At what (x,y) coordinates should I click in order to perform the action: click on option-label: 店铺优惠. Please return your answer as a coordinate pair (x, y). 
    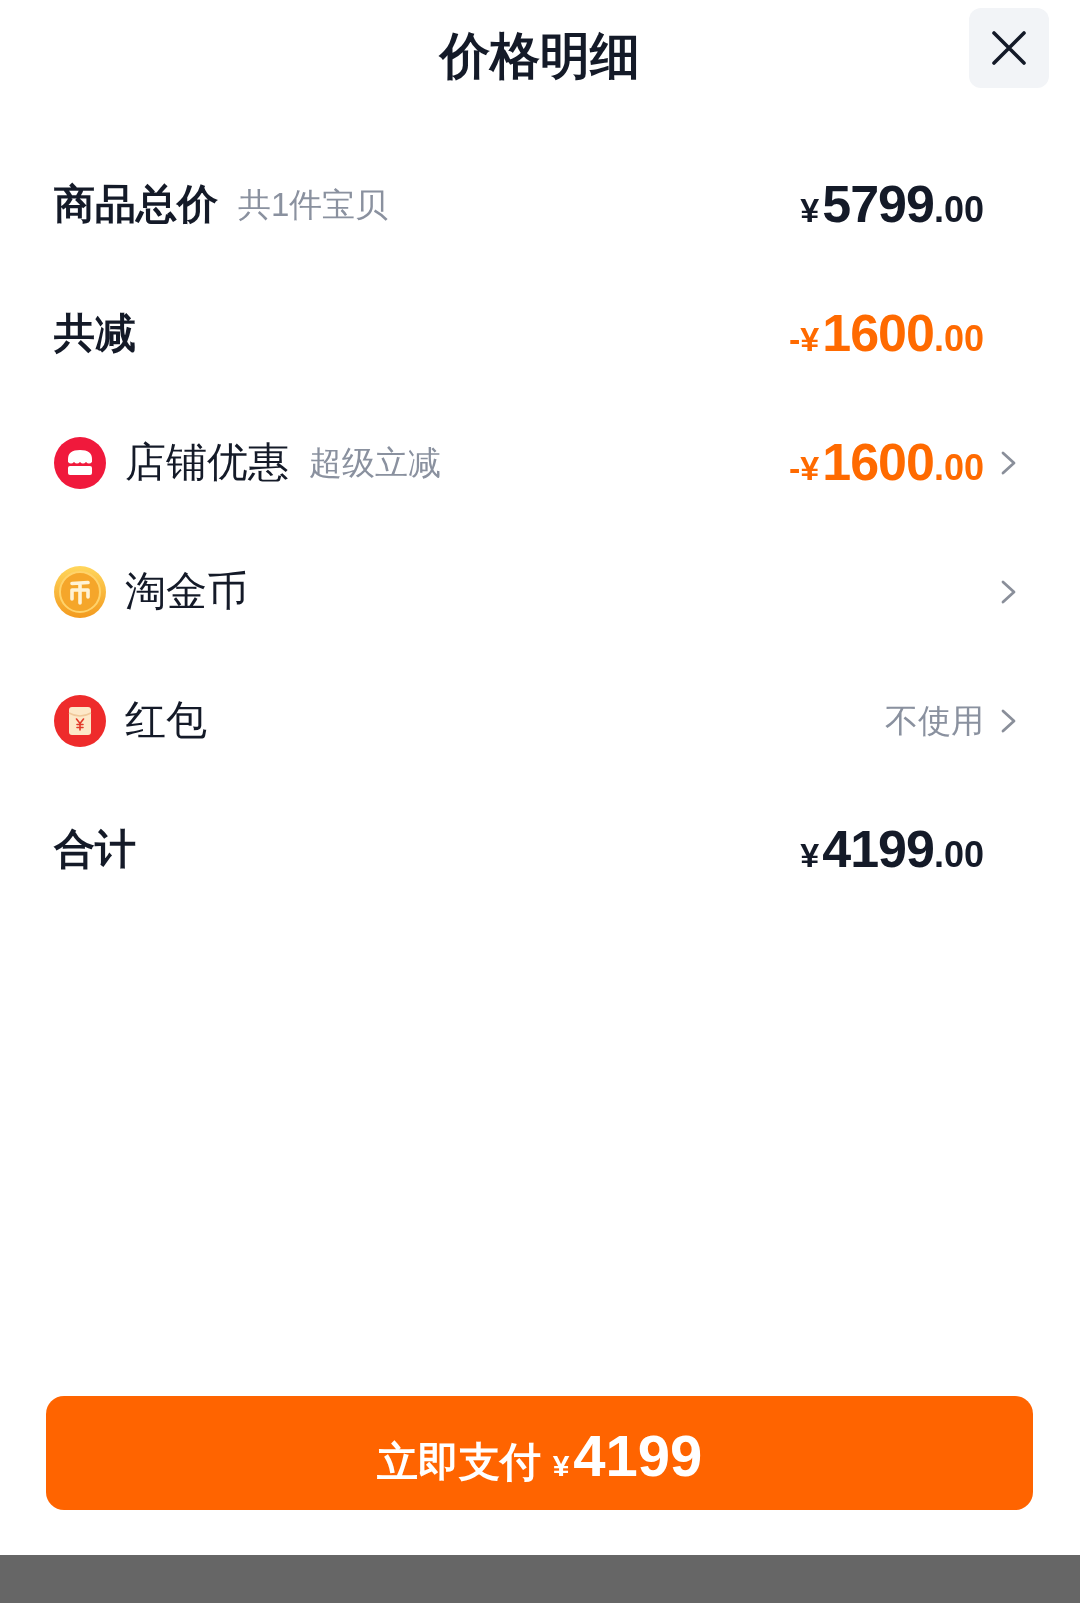
    Looking at the image, I should click on (207, 462).